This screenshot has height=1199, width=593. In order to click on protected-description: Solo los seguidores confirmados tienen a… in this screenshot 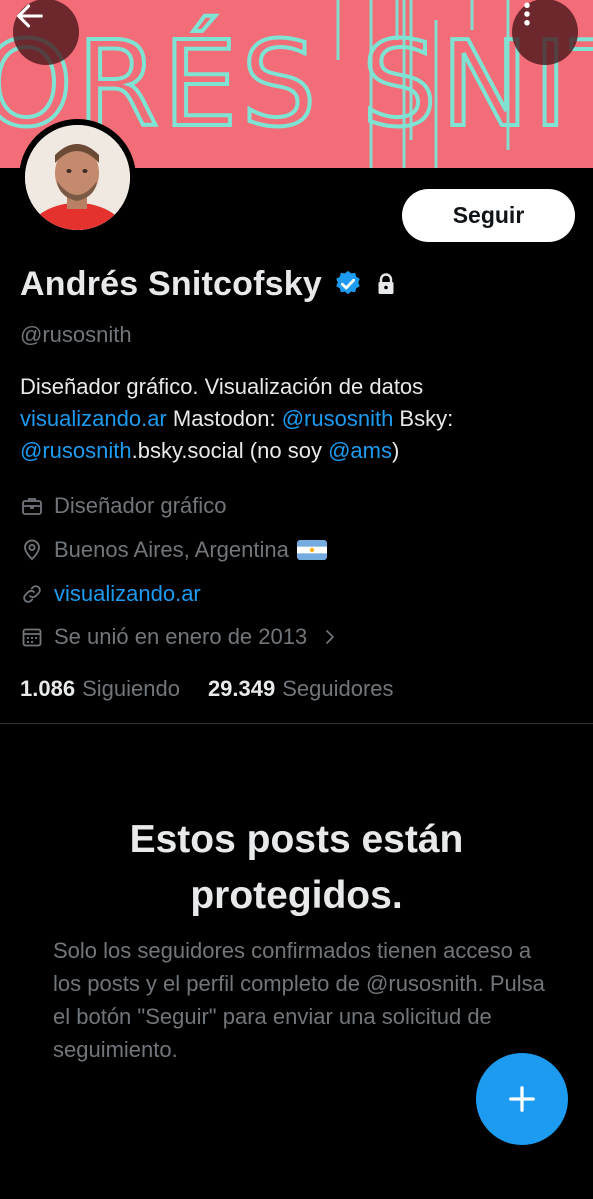, I will do `click(299, 1000)`.